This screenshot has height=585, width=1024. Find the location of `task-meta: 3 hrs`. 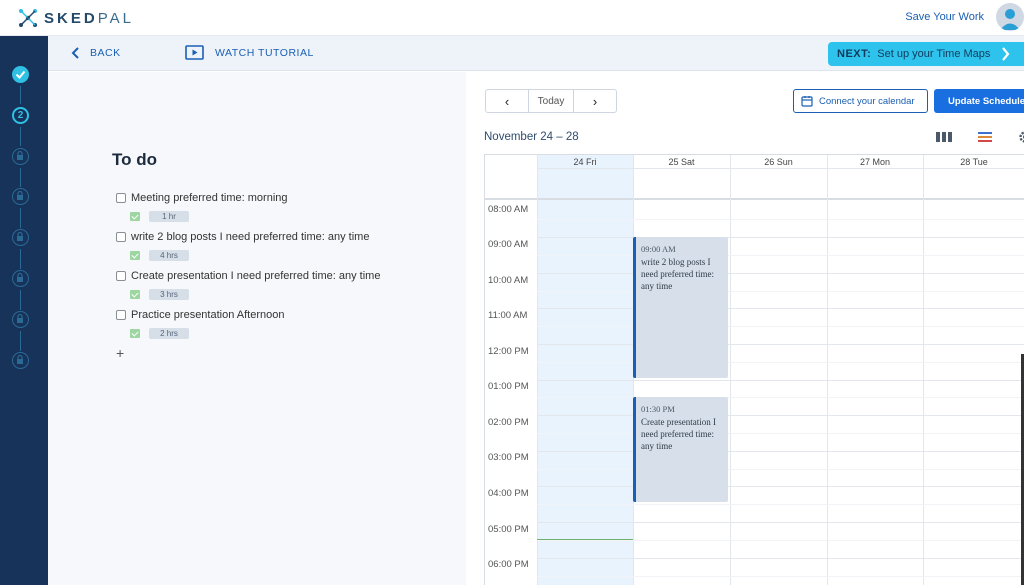

task-meta: 3 hrs is located at coordinates (159, 294).